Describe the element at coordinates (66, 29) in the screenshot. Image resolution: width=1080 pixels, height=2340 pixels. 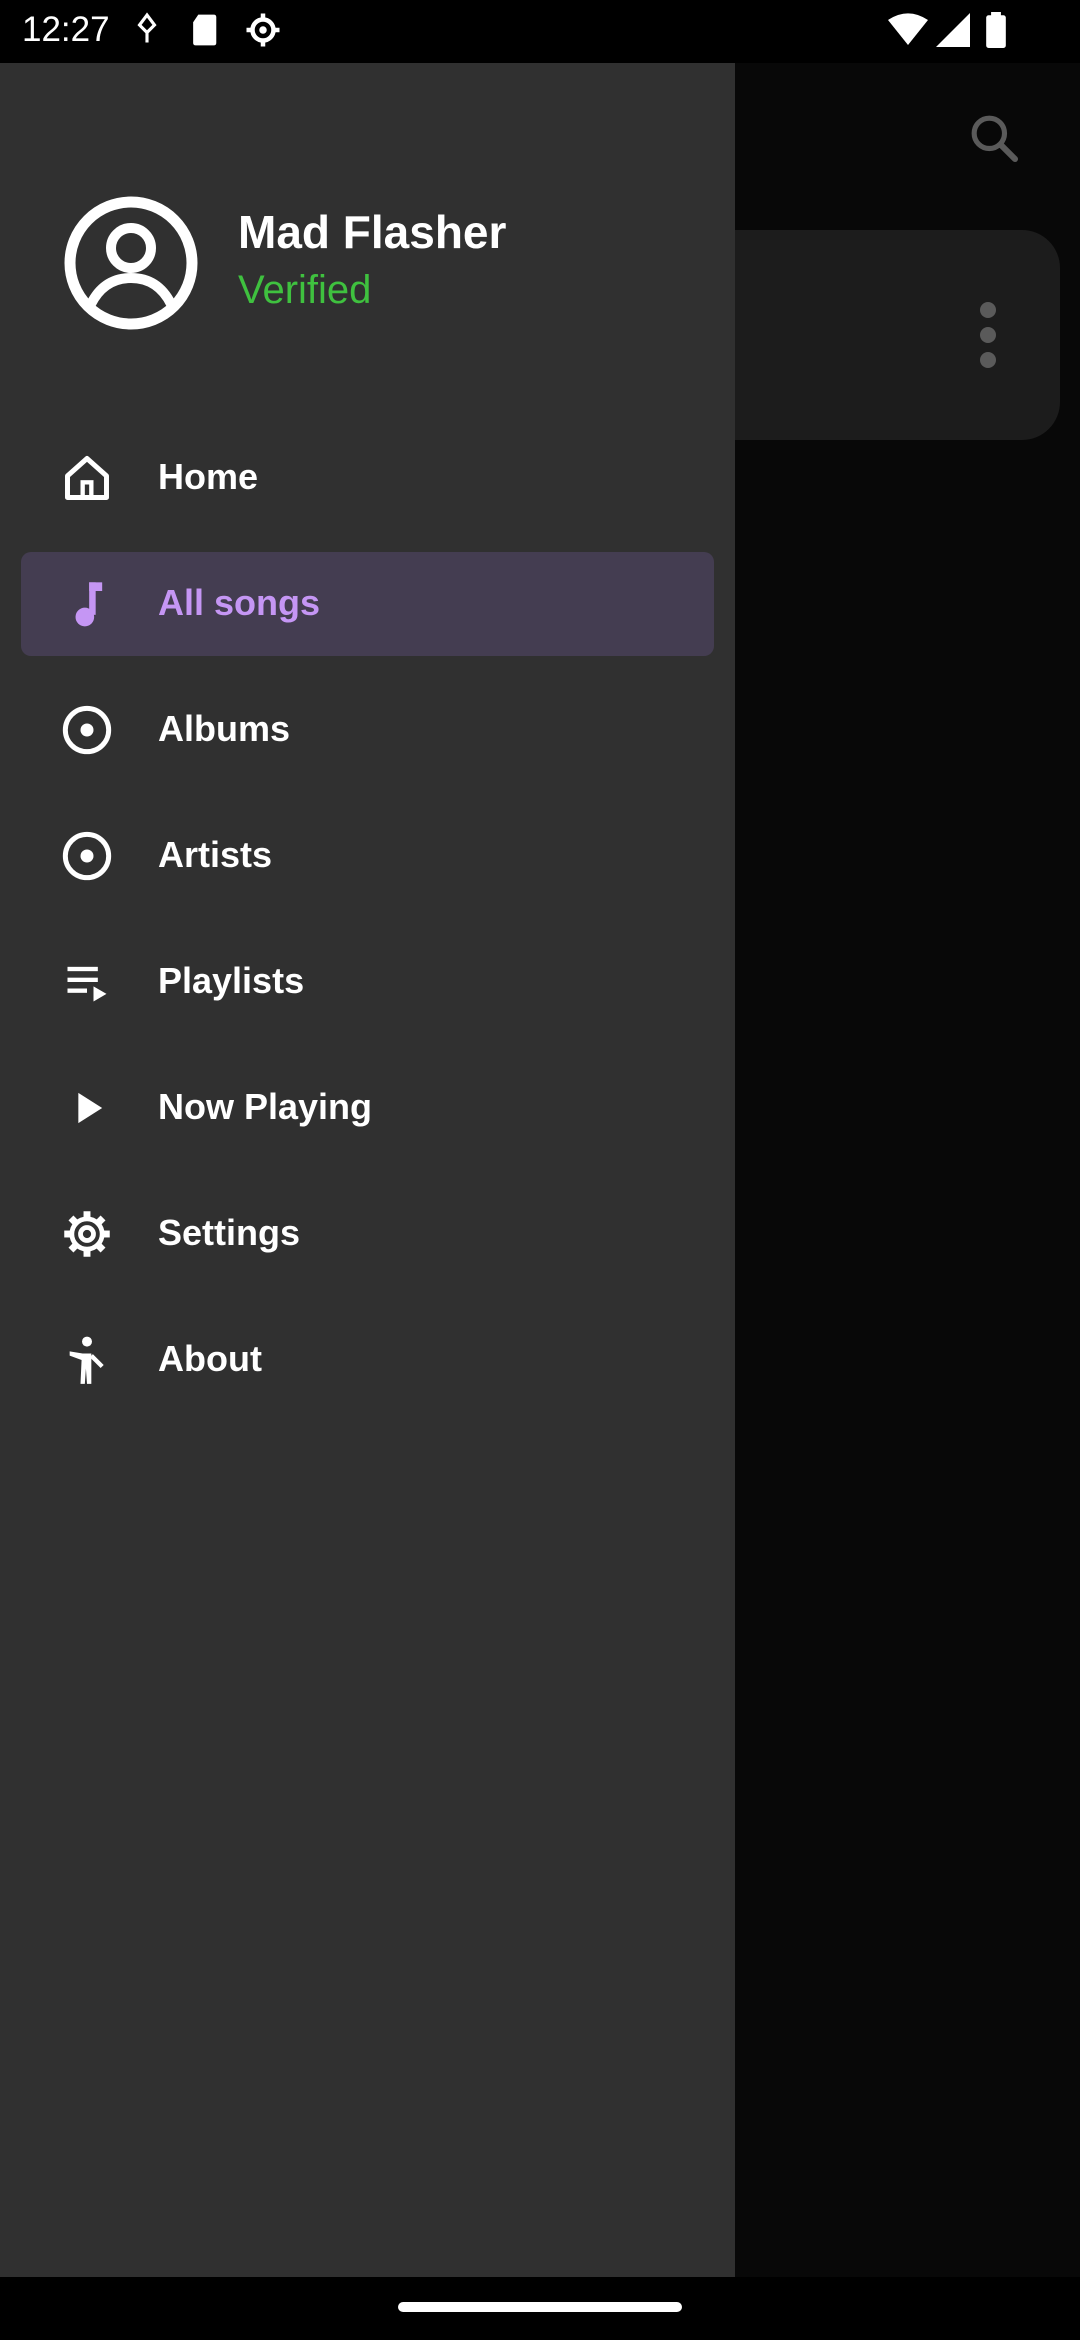
I see `status-time: 12:27` at that location.